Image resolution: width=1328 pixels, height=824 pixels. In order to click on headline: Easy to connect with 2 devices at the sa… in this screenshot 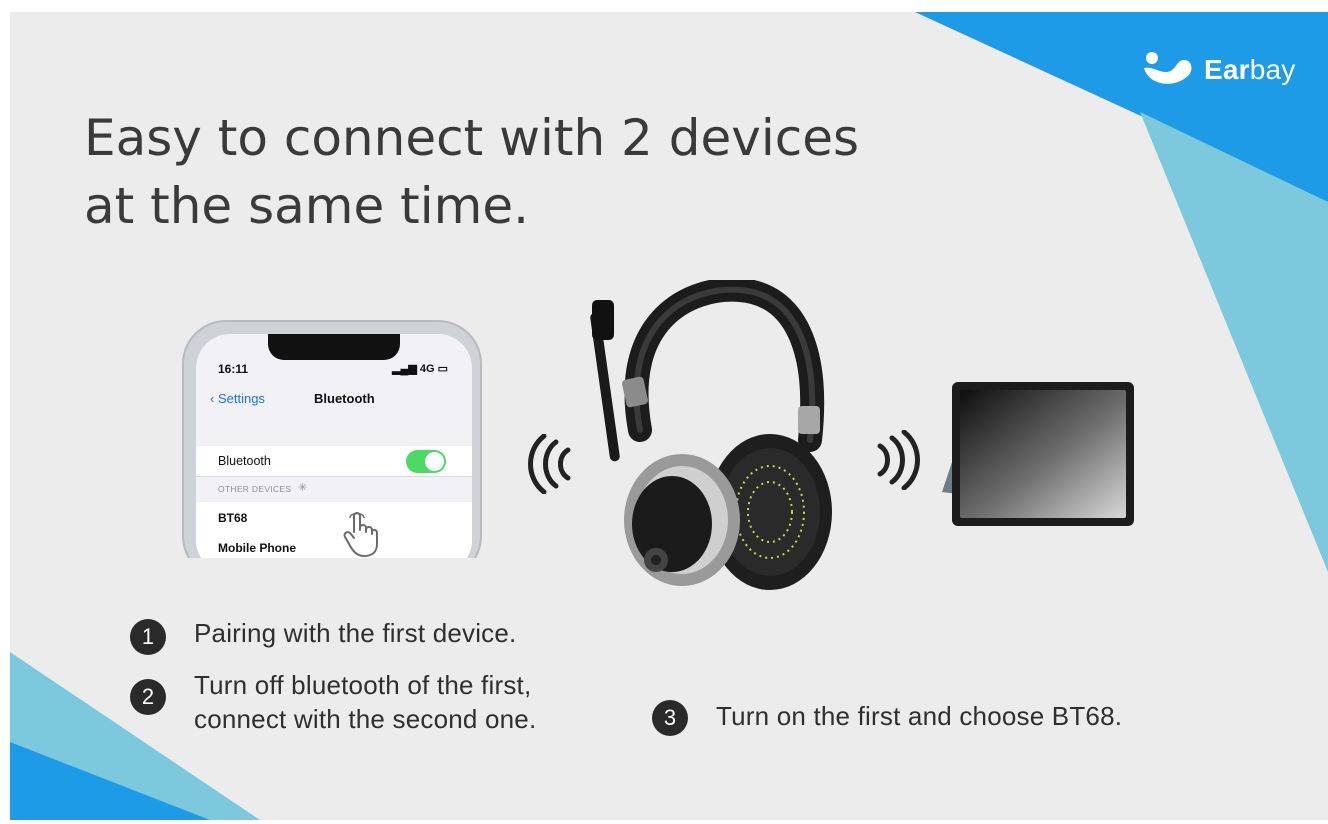, I will do `click(534, 172)`.